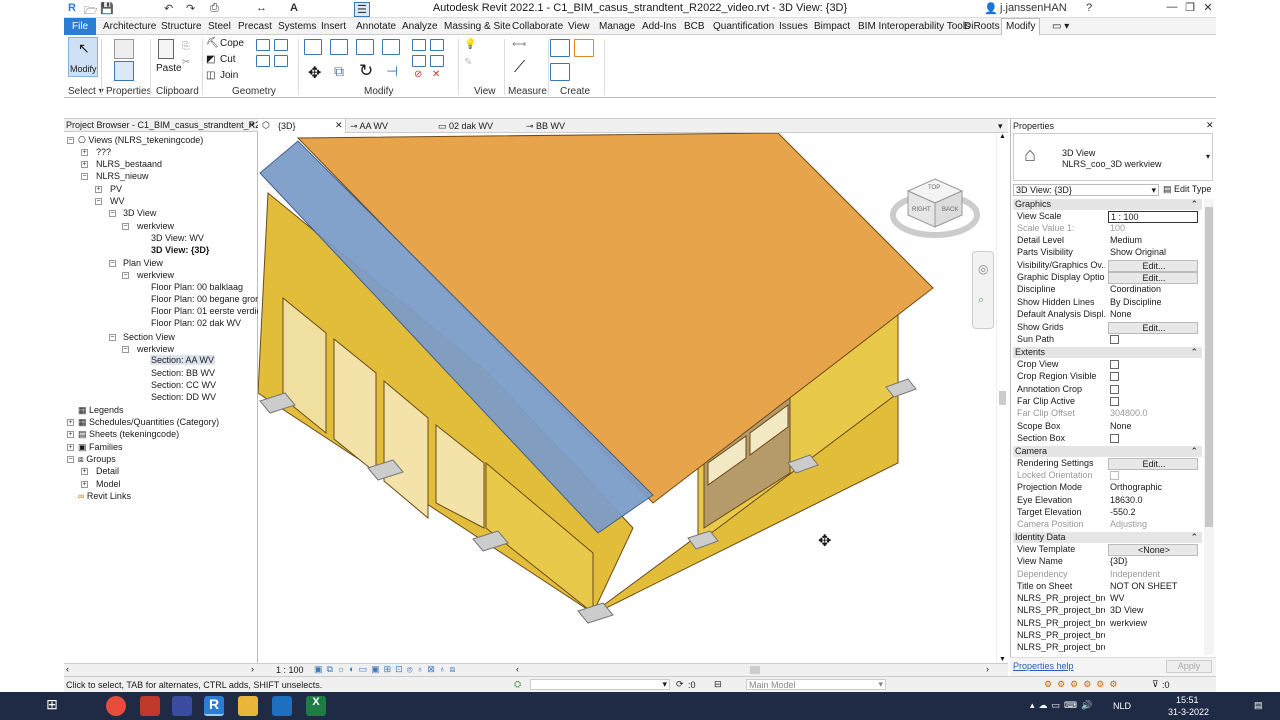 The image size is (1280, 720). Describe the element at coordinates (186, 62) in the screenshot. I see `cut-clipboard-icon: ✂` at that location.